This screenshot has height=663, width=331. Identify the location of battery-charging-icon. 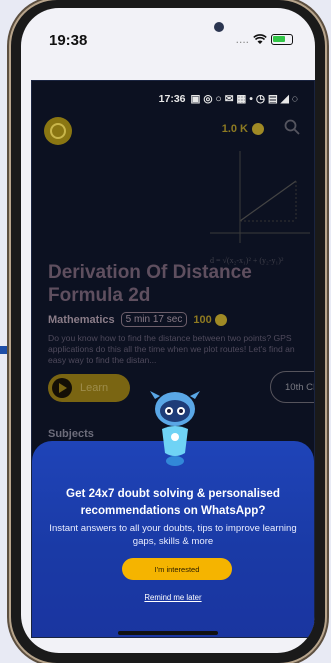
(282, 39).